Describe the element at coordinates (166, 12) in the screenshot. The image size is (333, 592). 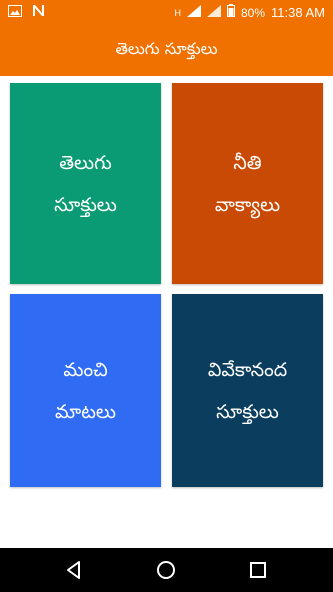
I see `status-bar: H 80% 11:38 AM` at that location.